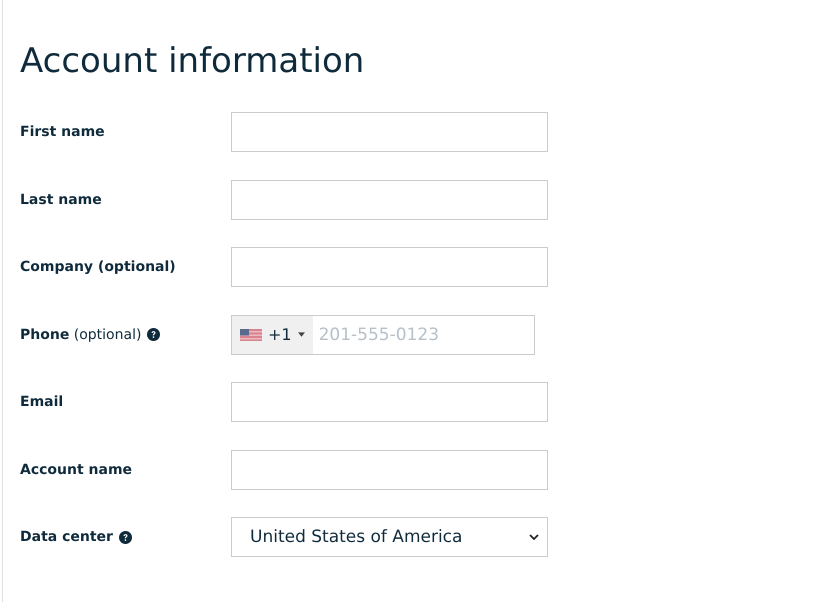 This screenshot has height=602, width=840. What do you see at coordinates (62, 132) in the screenshot?
I see `field-label: First name` at bounding box center [62, 132].